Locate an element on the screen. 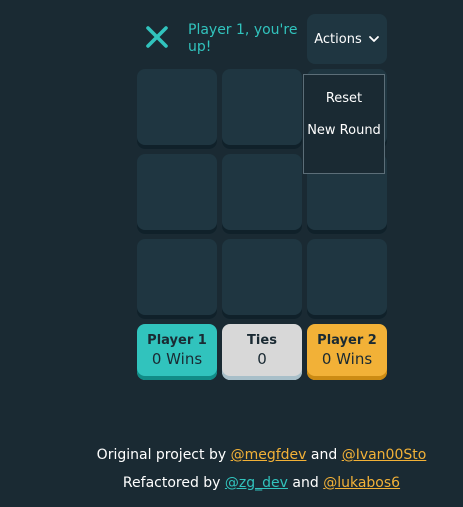 Image resolution: width=463 pixels, height=507 pixels. credits-prefix: Refactored by is located at coordinates (173, 483).